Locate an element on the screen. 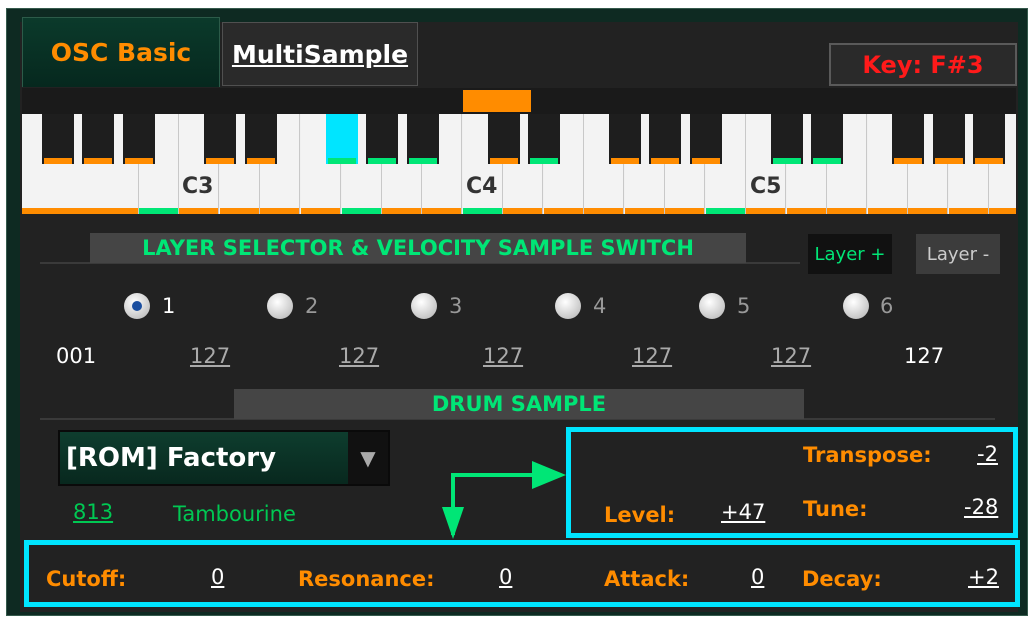  tab-osc-basic: OSC Basic is located at coordinates (121, 52).